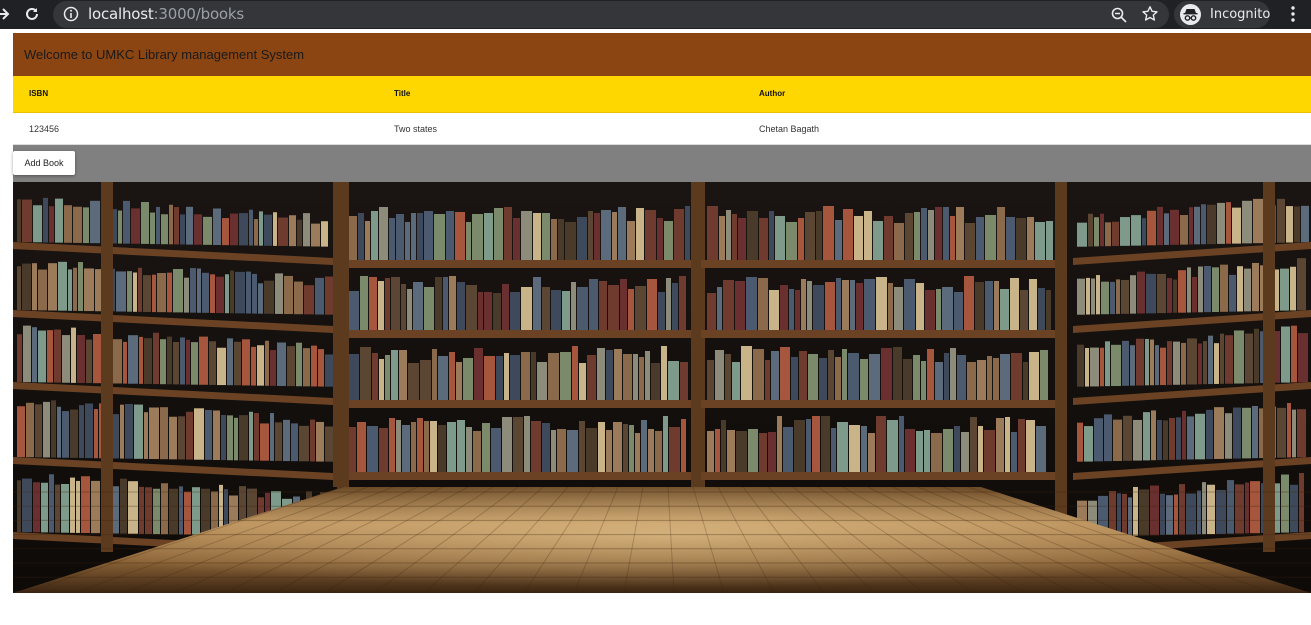  What do you see at coordinates (1150, 14) in the screenshot?
I see `bookmark-star-icon` at bounding box center [1150, 14].